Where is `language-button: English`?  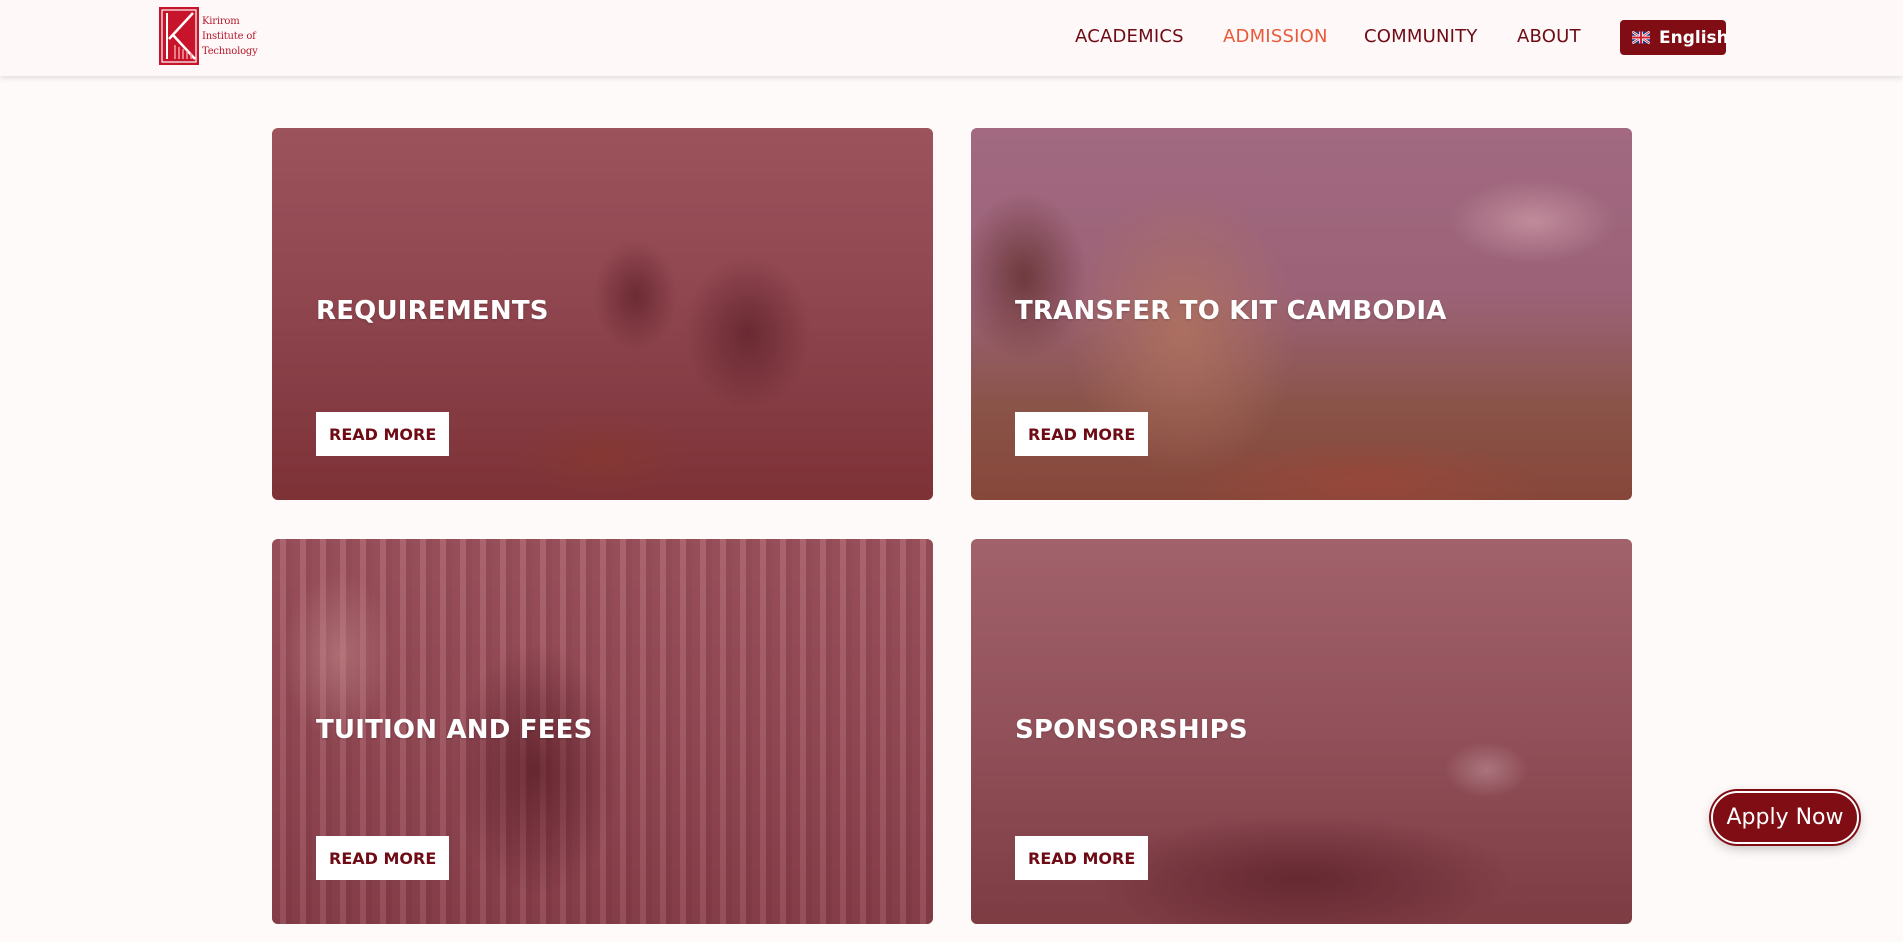
language-button: English is located at coordinates (1674, 37).